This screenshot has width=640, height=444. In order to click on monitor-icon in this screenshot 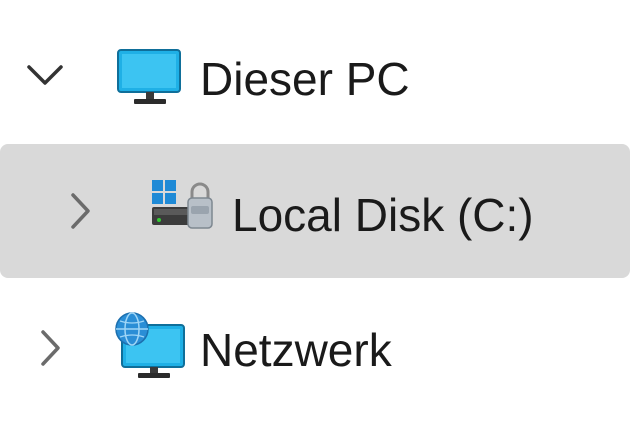, I will do `click(150, 78)`.